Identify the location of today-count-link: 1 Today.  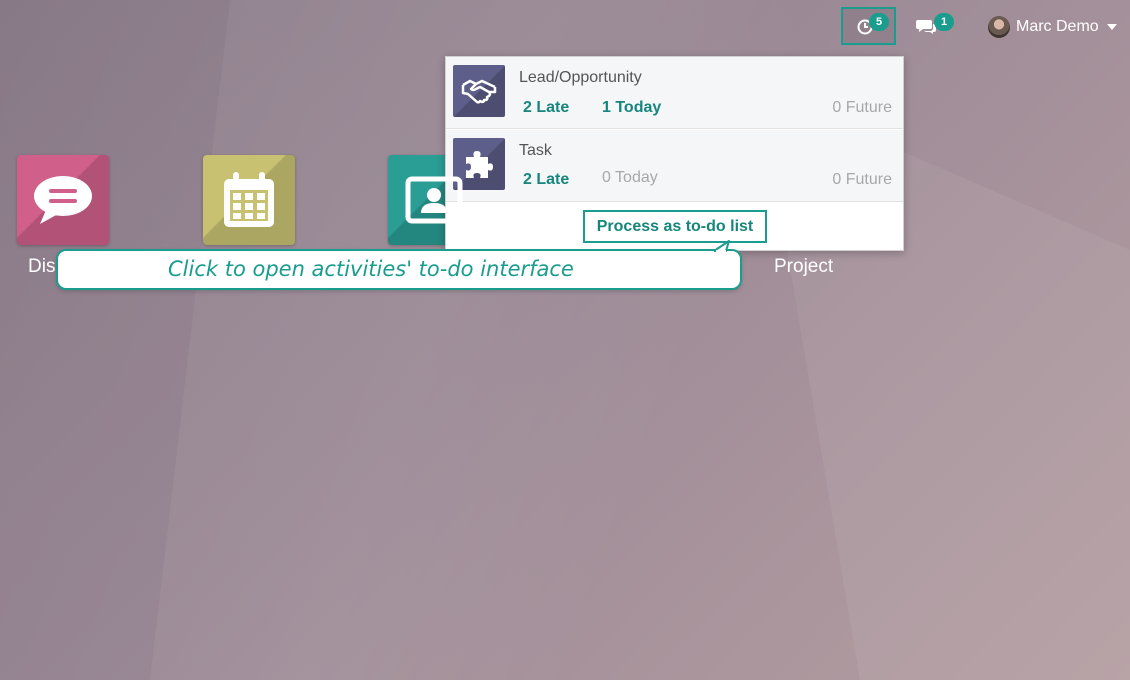
(631, 108).